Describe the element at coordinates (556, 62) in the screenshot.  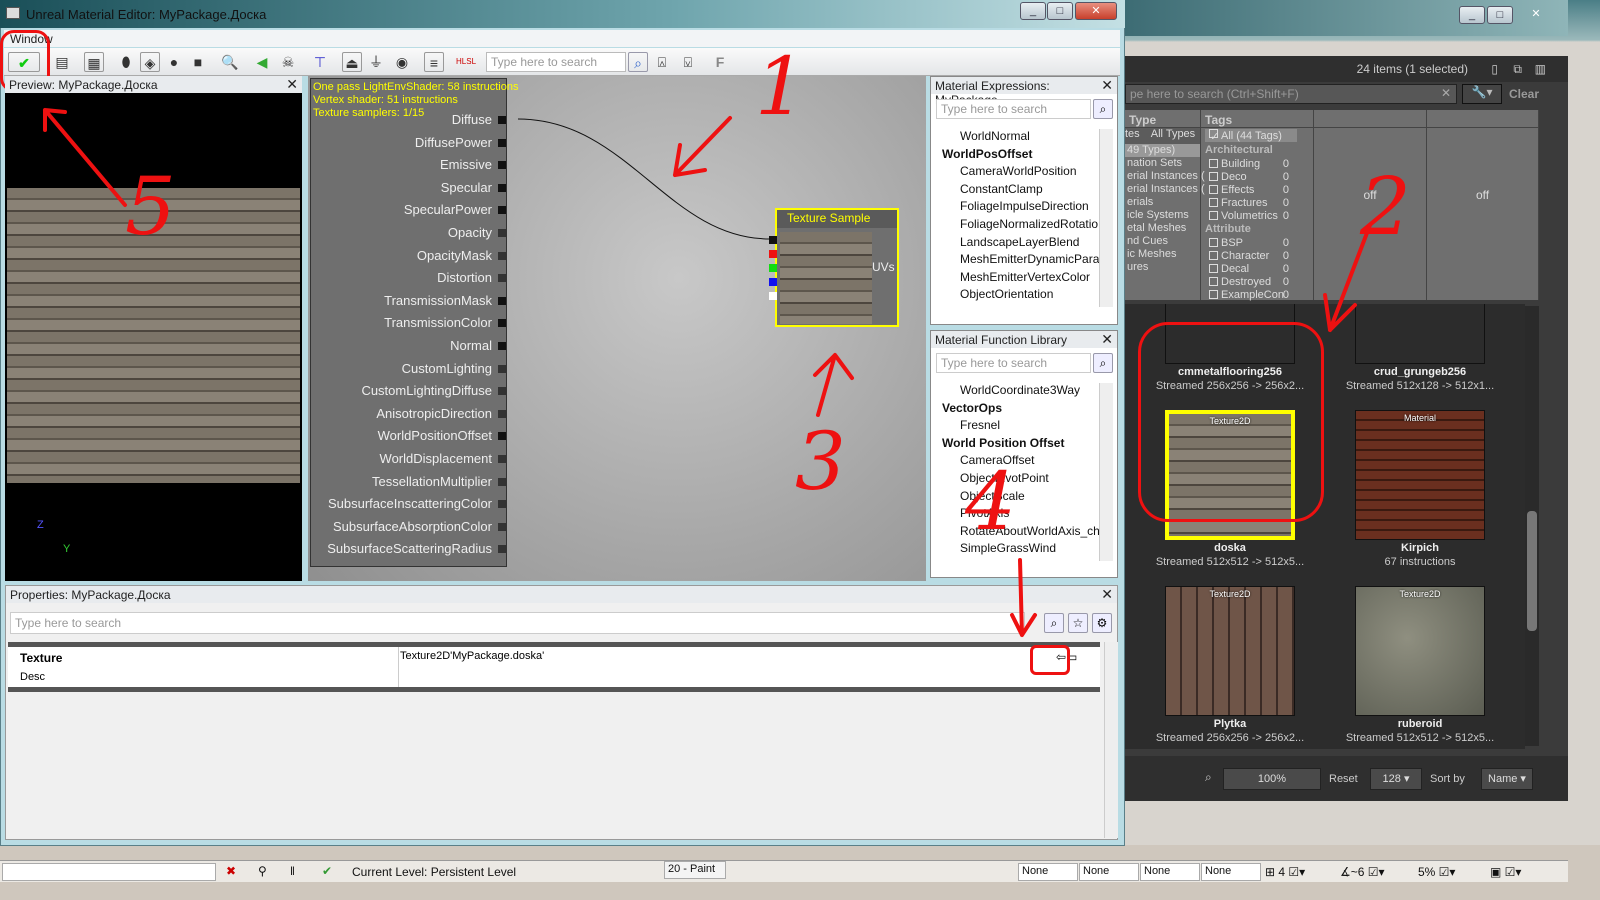
I see `toolbar-search-input: Type here to search` at that location.